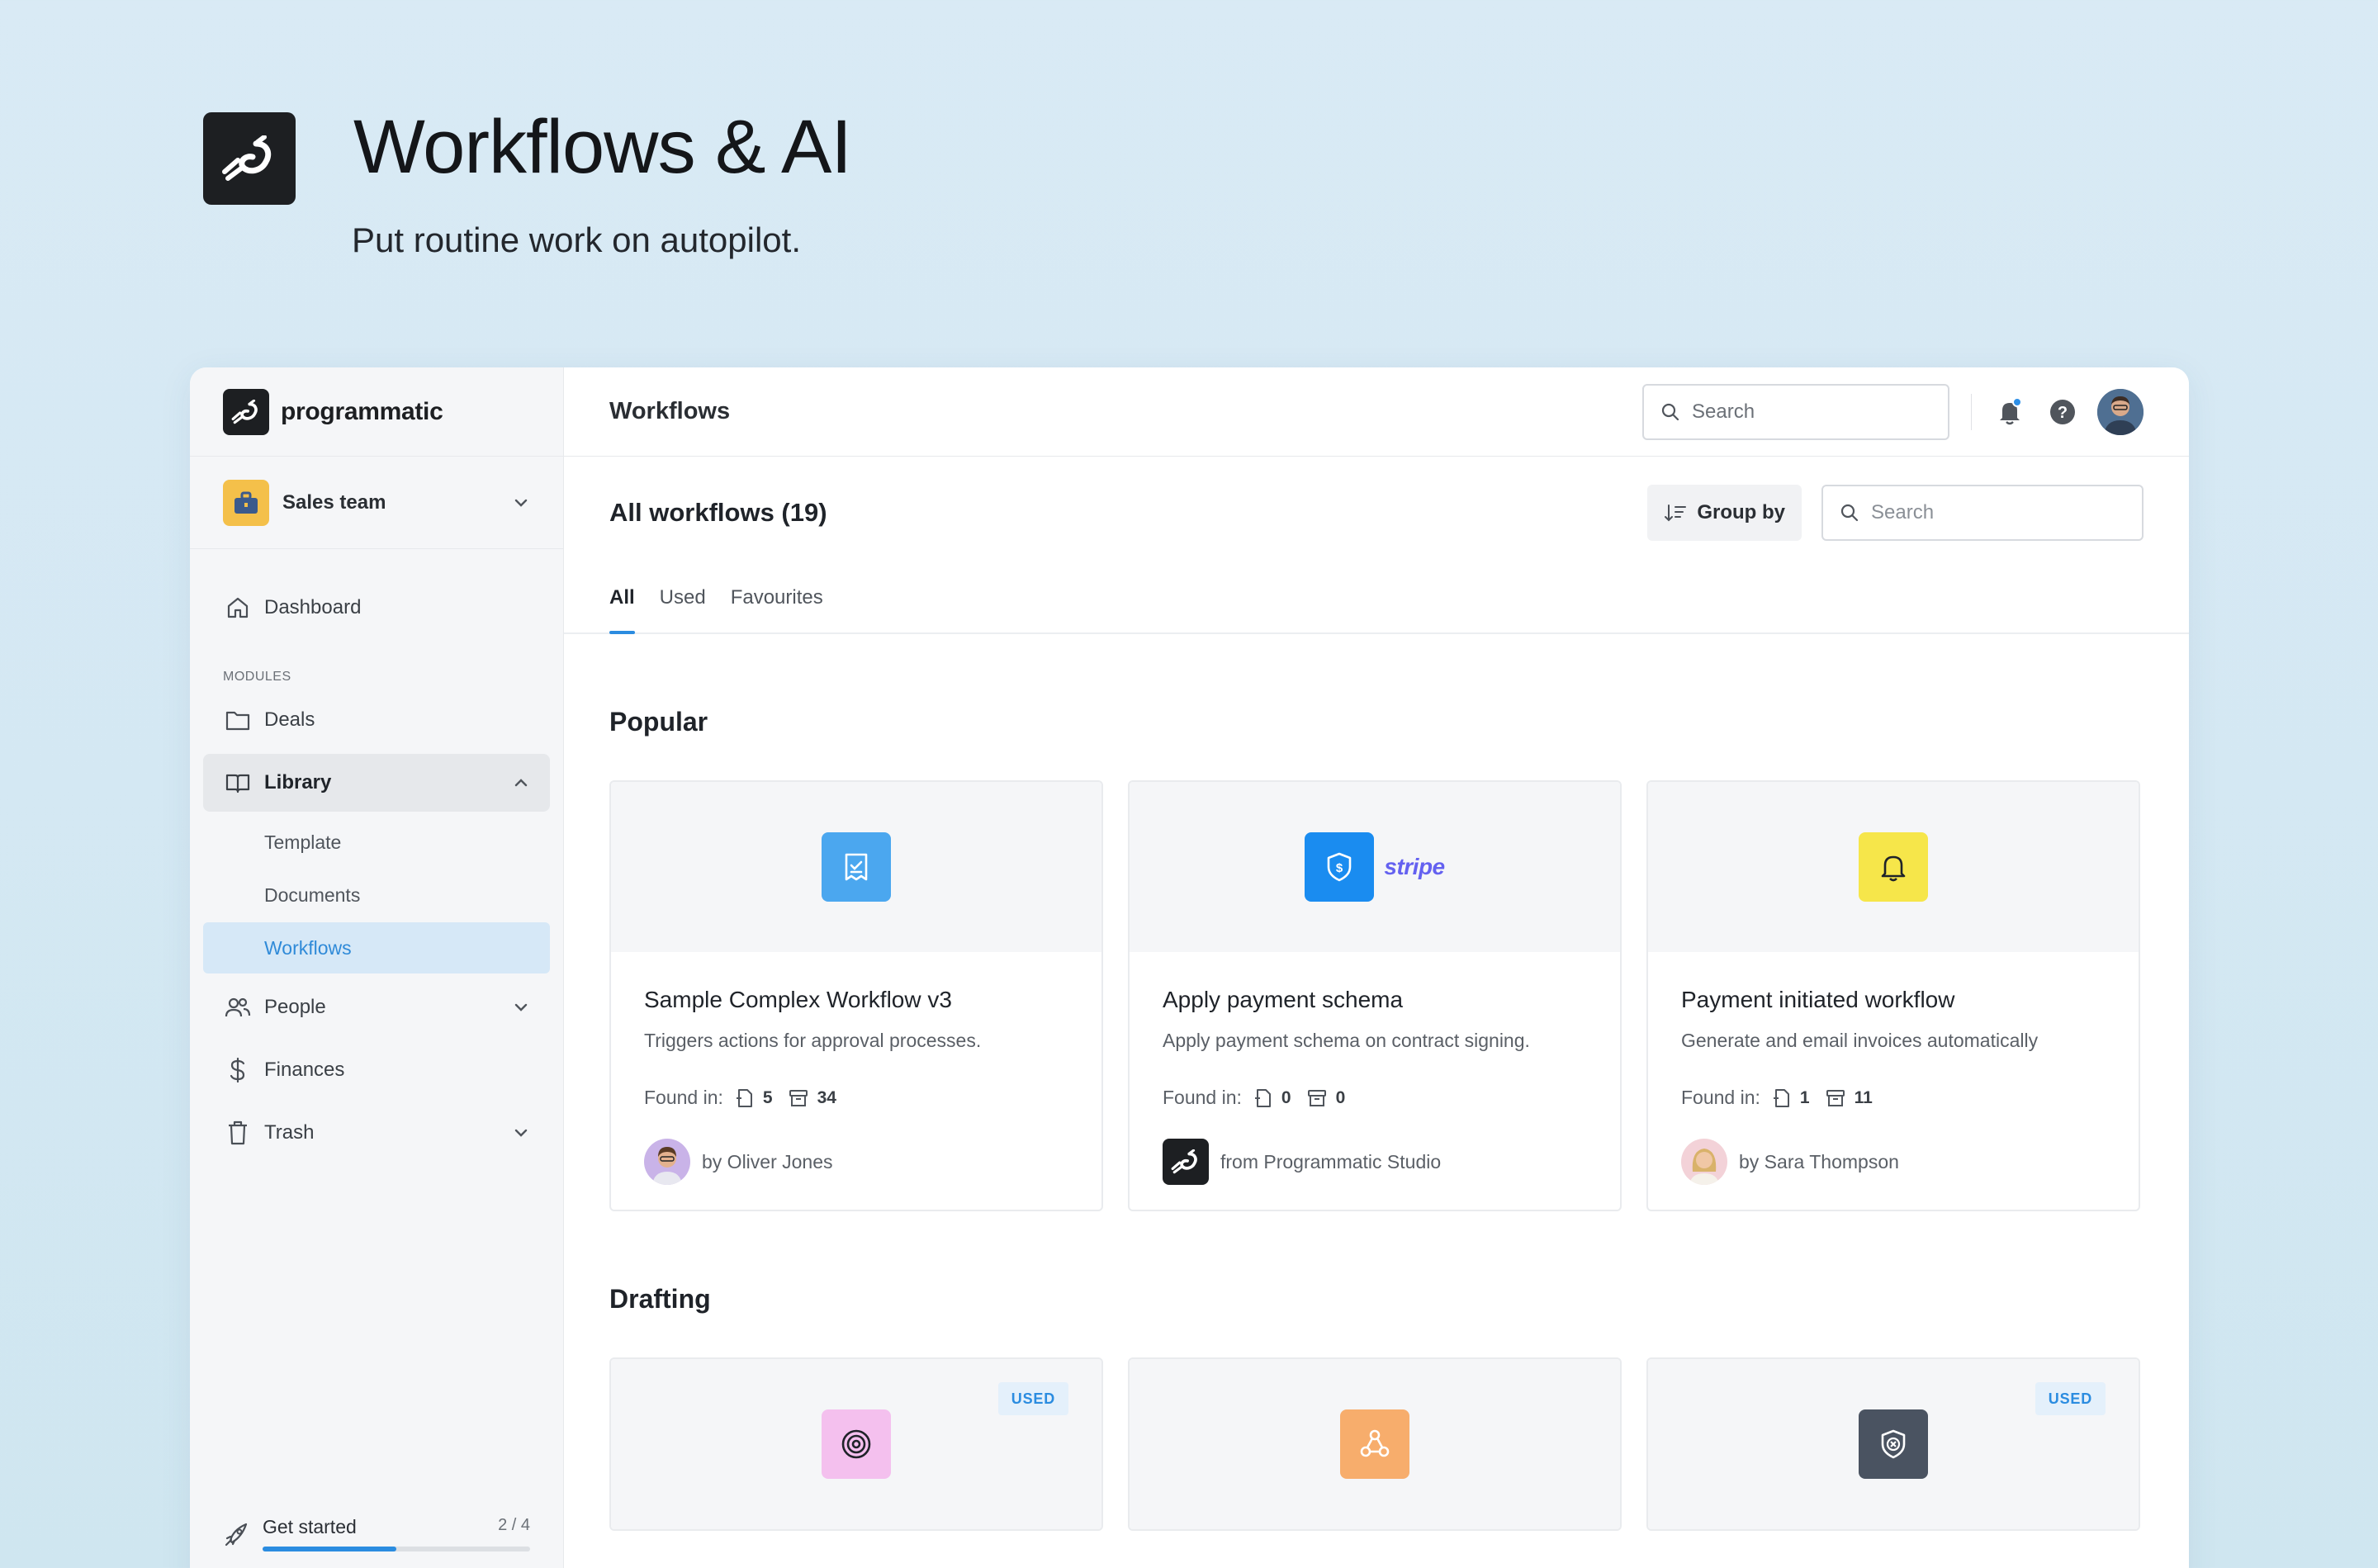  I want to click on chevron-up-icon, so click(521, 783).